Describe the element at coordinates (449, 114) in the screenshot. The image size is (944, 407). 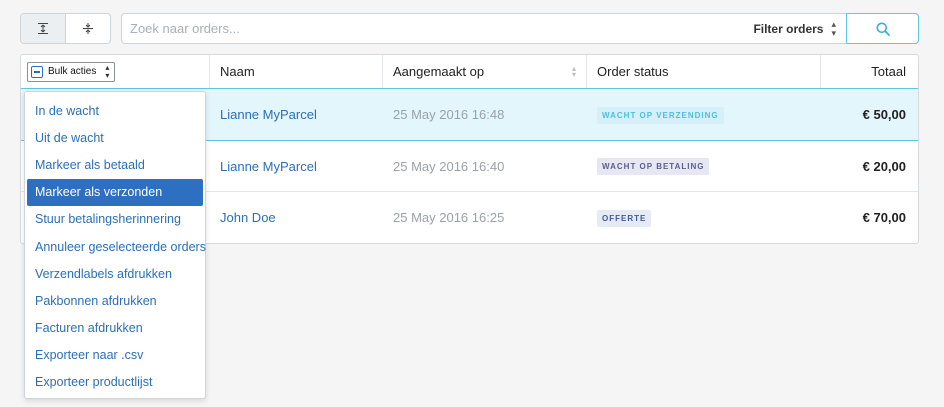
I see `order-date: 25 May 2016 16:48` at that location.